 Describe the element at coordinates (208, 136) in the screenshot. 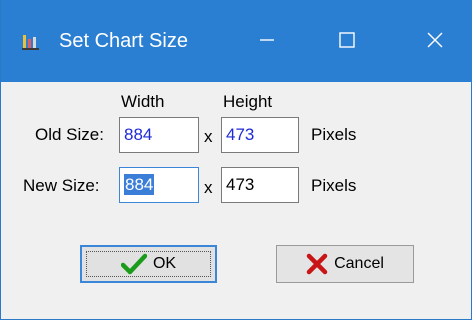

I see `old-size-separator: x` at that location.